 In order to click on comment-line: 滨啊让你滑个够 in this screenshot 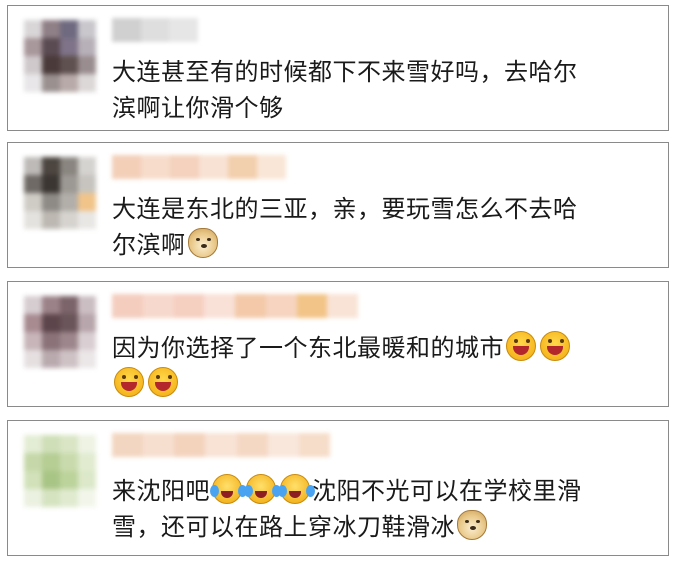, I will do `click(198, 108)`.